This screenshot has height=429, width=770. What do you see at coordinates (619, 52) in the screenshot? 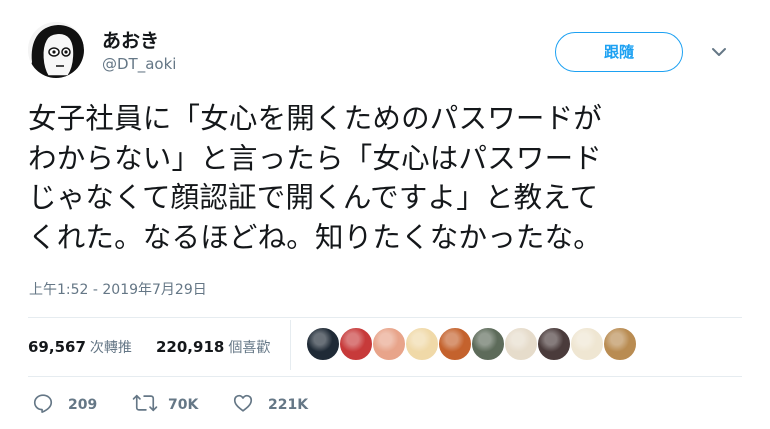
I see `follow-button: 跟隨` at bounding box center [619, 52].